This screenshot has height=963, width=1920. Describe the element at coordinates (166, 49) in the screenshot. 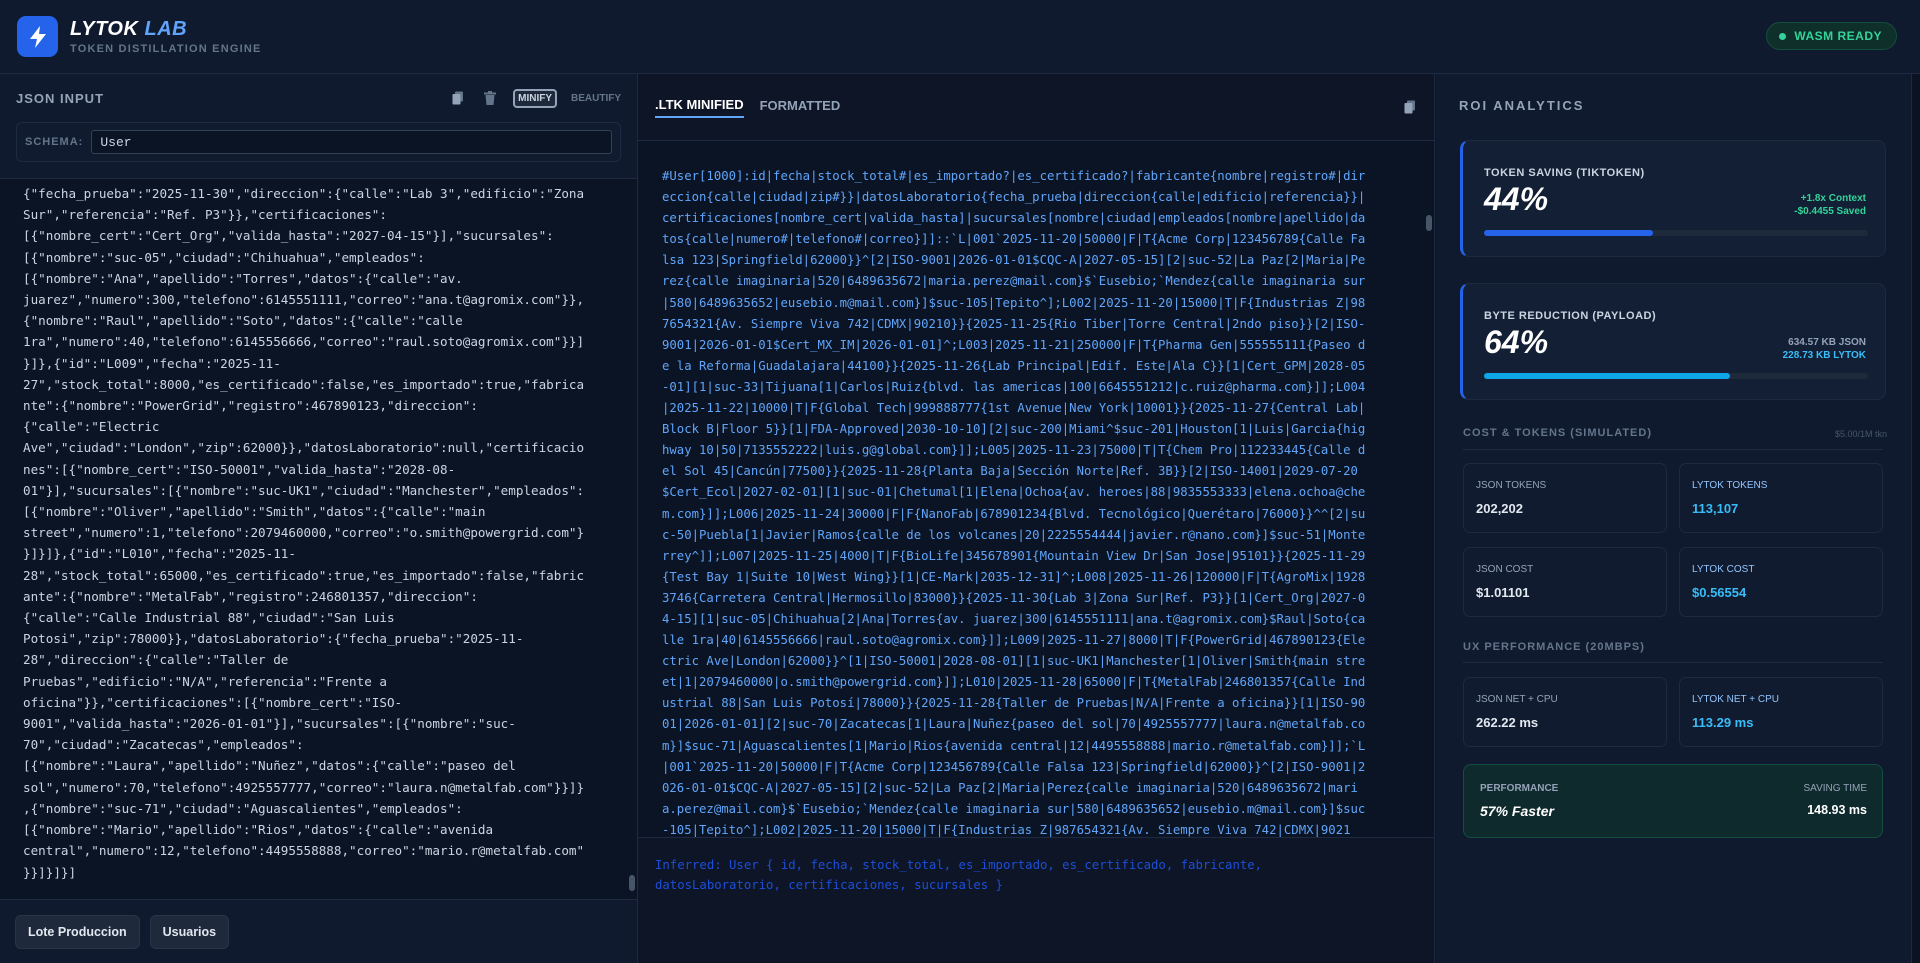

I see `brand-subtitle: TOKEN DISTILLATION ENGINE` at that location.